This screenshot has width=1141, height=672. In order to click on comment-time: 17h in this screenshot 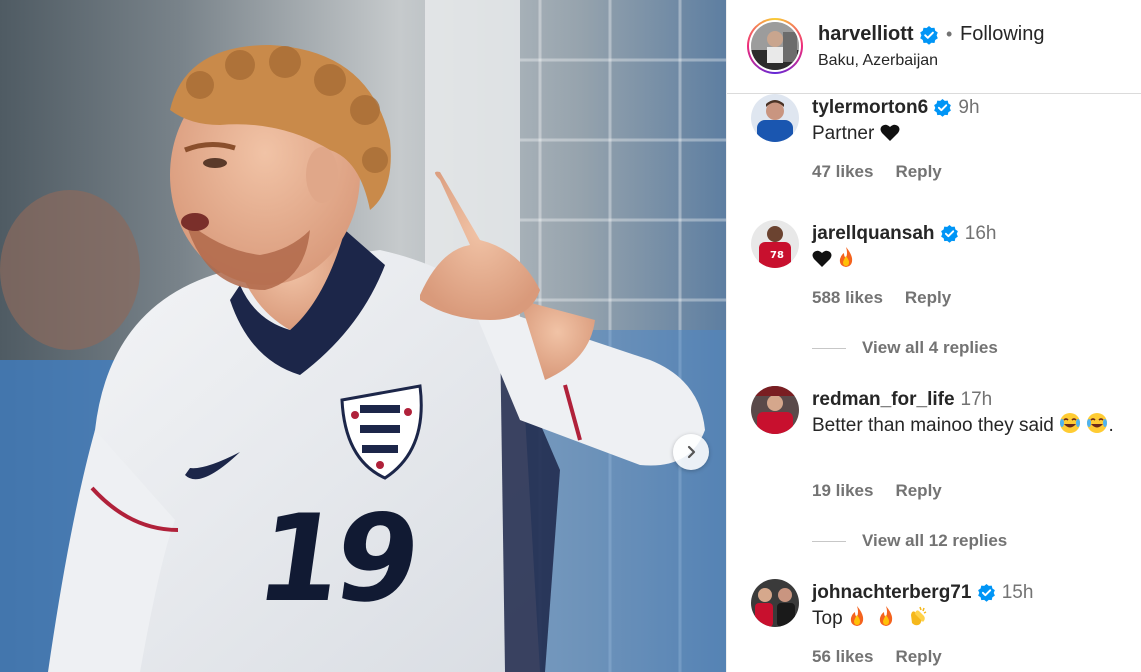, I will do `click(977, 399)`.